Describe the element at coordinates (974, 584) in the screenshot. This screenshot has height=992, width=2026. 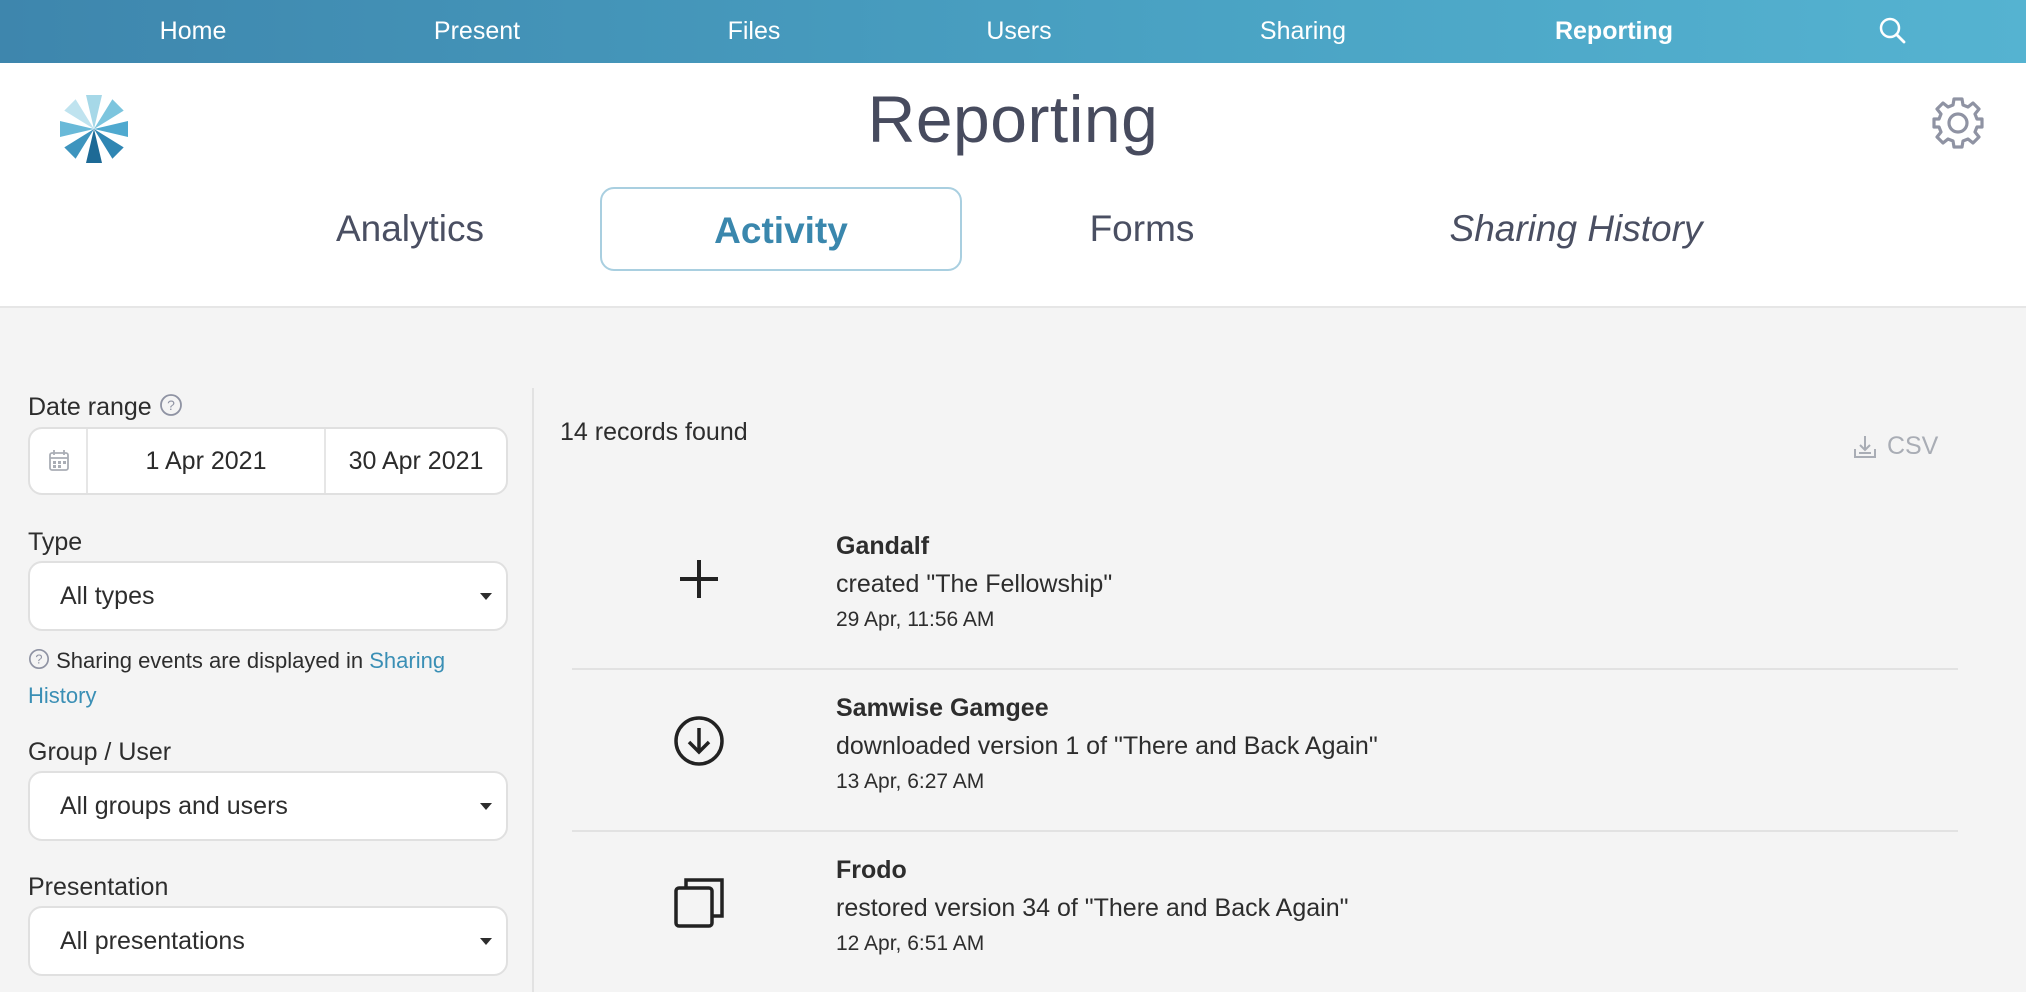
I see `entry-description: created "The Fellowship"` at that location.